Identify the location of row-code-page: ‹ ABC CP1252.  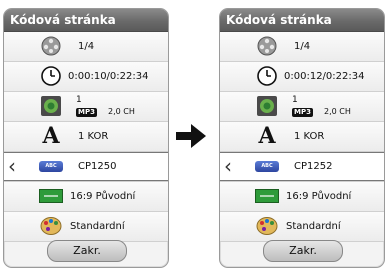
(302, 167).